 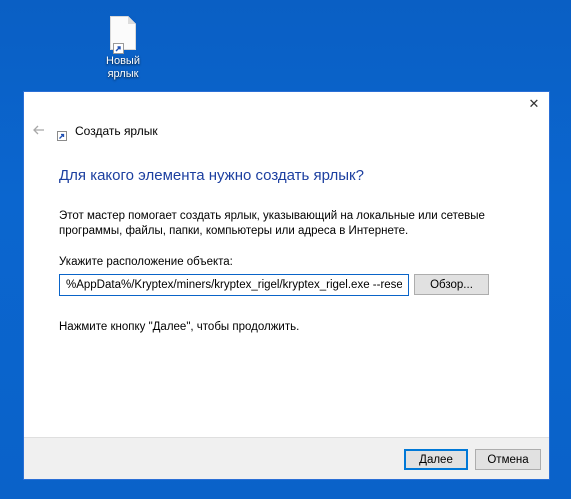 I want to click on file-icon, so click(x=123, y=35).